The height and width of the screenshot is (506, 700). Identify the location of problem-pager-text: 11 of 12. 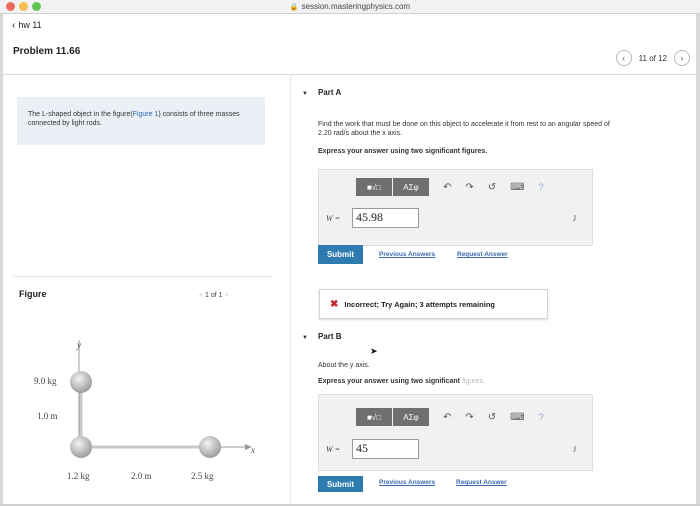
(652, 58).